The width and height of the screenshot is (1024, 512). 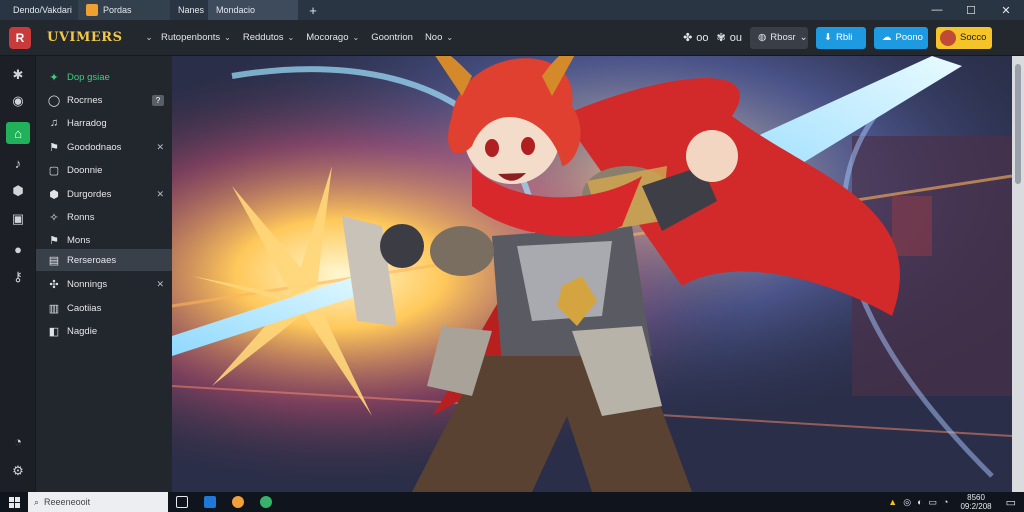 What do you see at coordinates (18, 441) in the screenshot?
I see `dashboard-icon: ◔` at bounding box center [18, 441].